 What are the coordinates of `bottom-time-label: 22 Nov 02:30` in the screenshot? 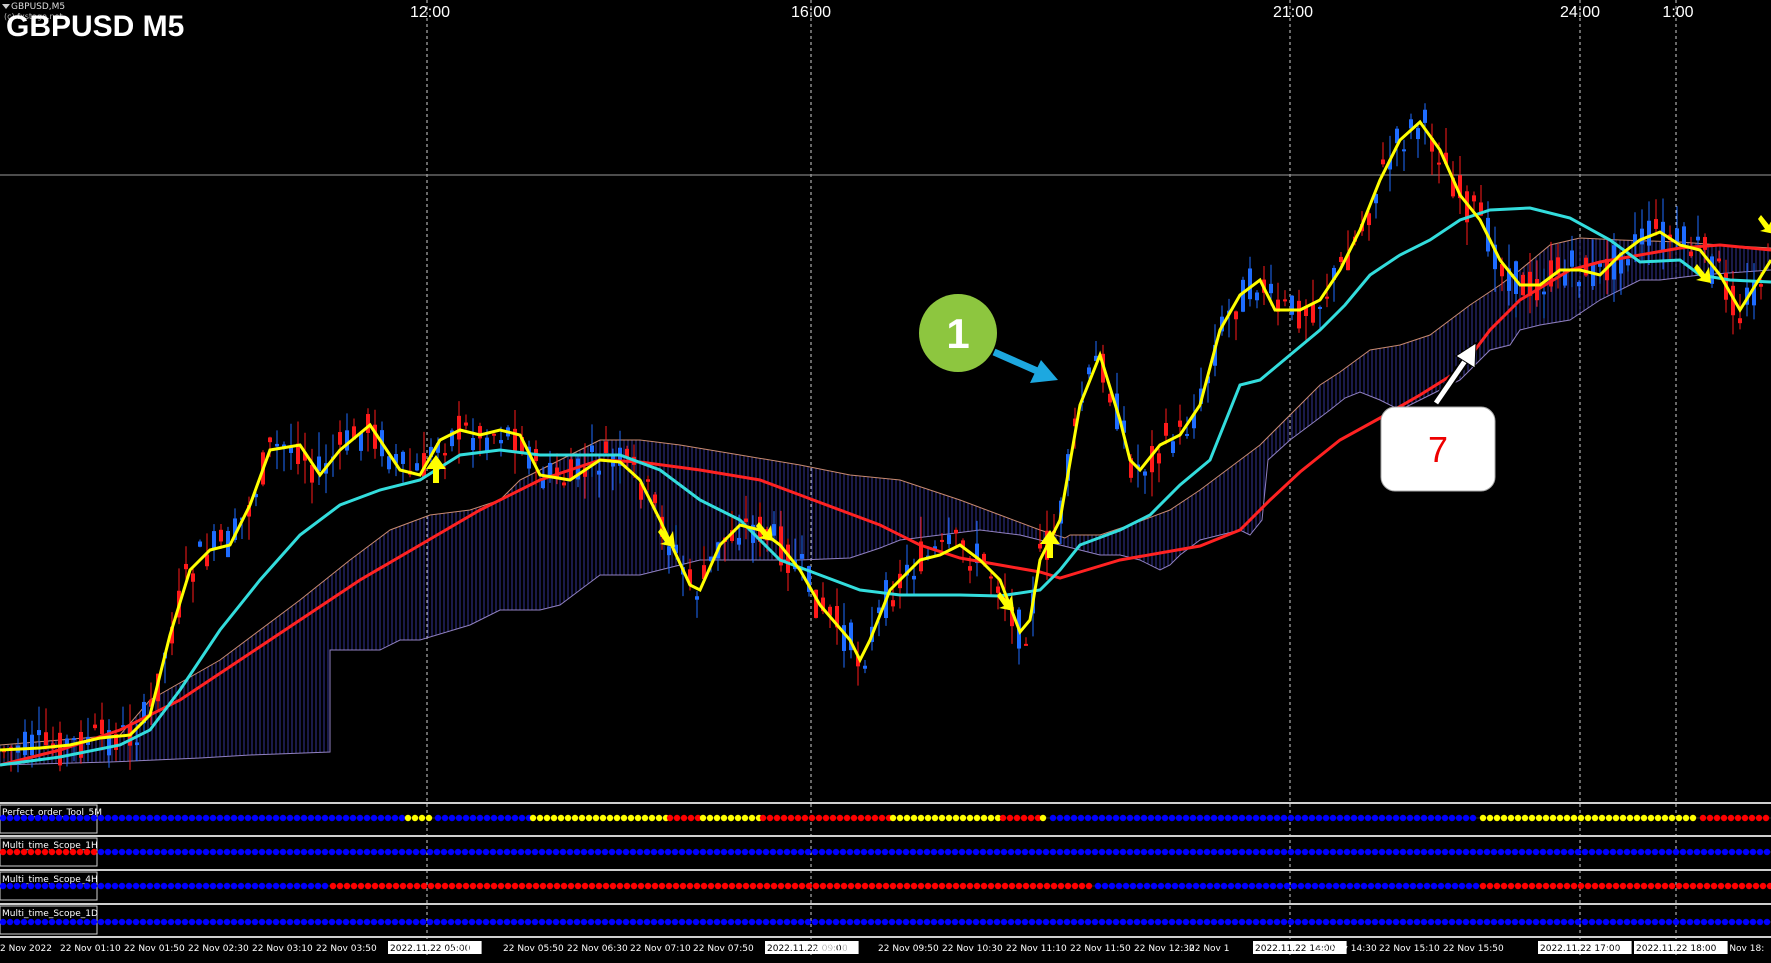 It's located at (218, 949).